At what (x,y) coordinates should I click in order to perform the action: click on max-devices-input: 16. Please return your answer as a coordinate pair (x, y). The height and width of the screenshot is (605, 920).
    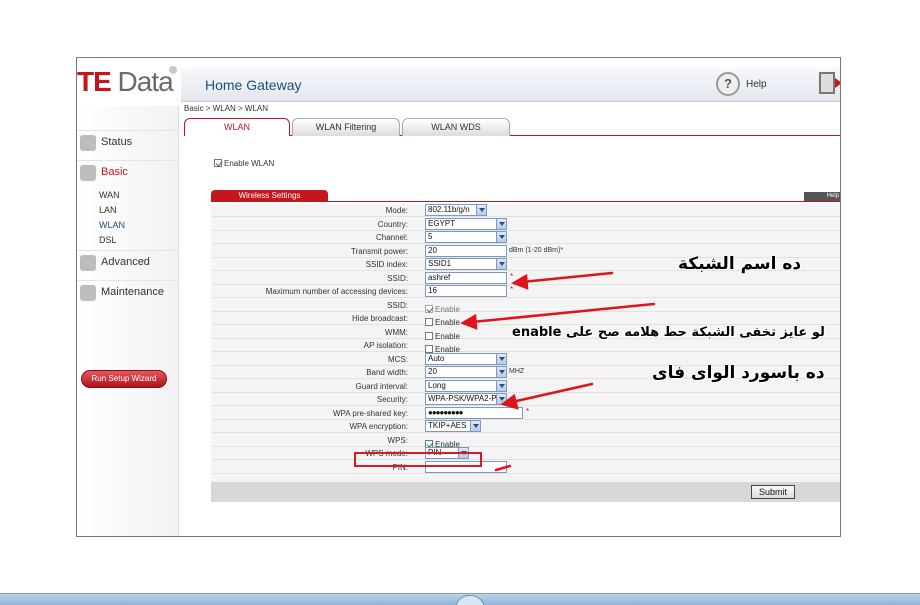
    Looking at the image, I should click on (466, 291).